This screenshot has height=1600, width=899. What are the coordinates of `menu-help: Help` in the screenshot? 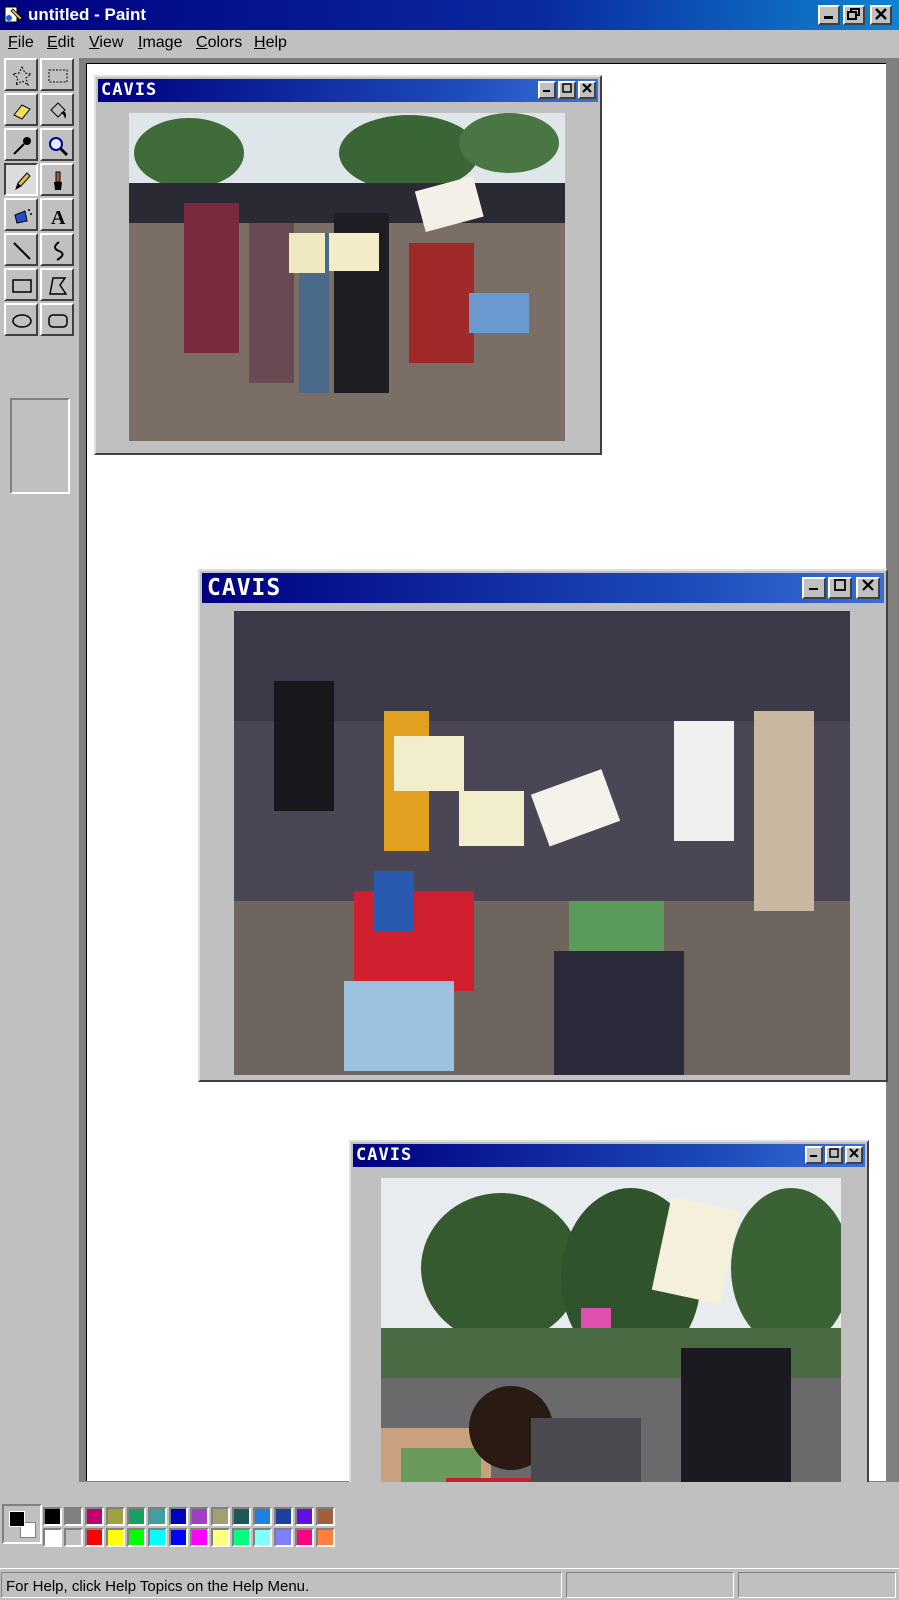 It's located at (270, 43).